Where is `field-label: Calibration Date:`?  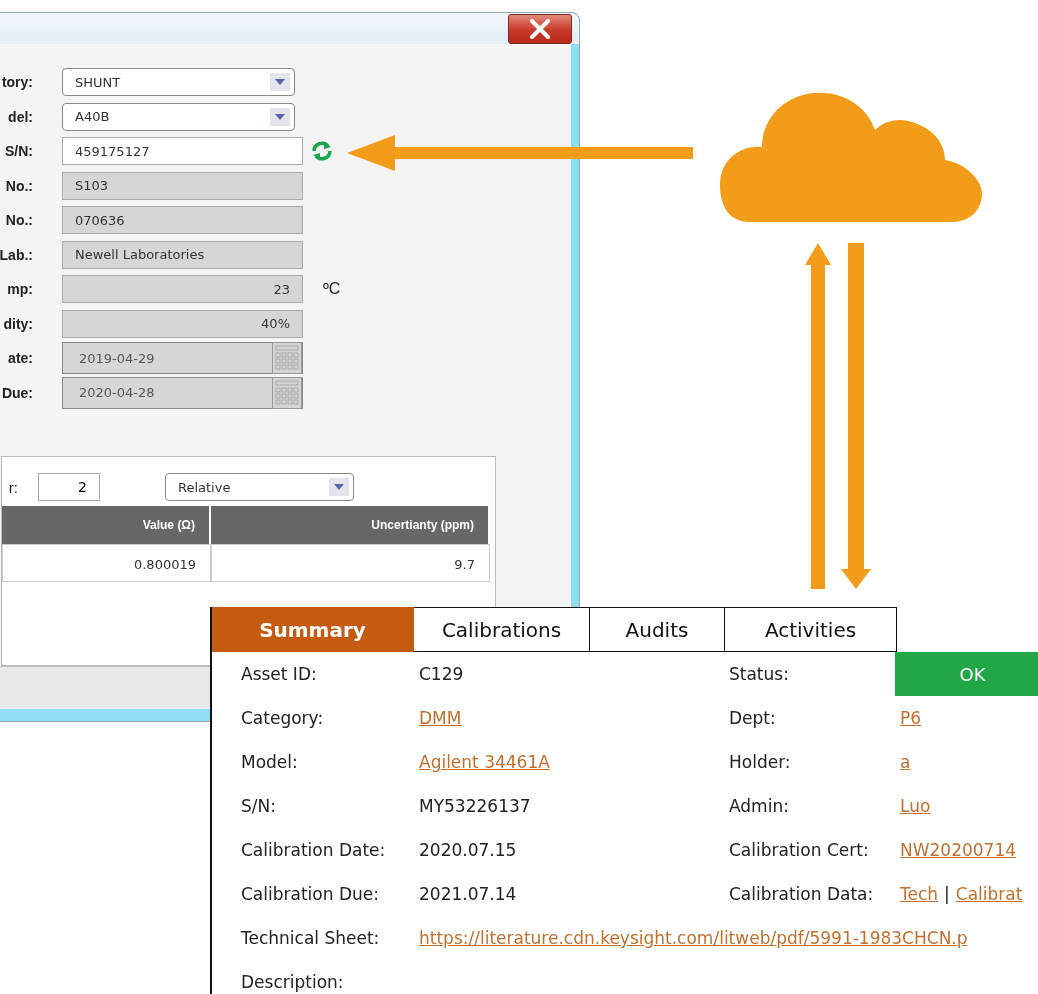 field-label: Calibration Date: is located at coordinates (314, 850).